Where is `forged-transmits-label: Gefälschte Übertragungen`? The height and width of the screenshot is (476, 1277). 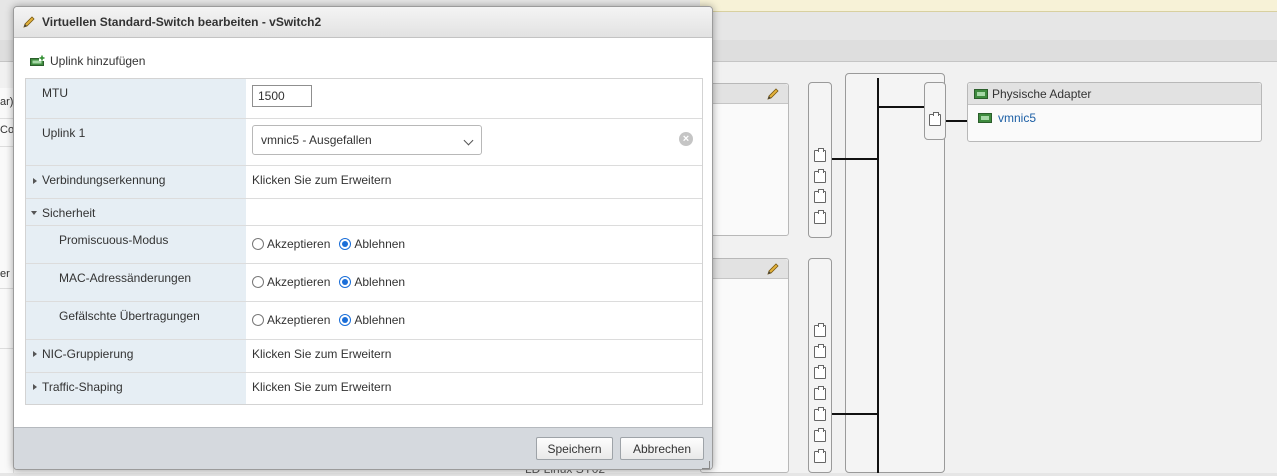
forged-transmits-label: Gefälschte Übertragungen is located at coordinates (129, 316).